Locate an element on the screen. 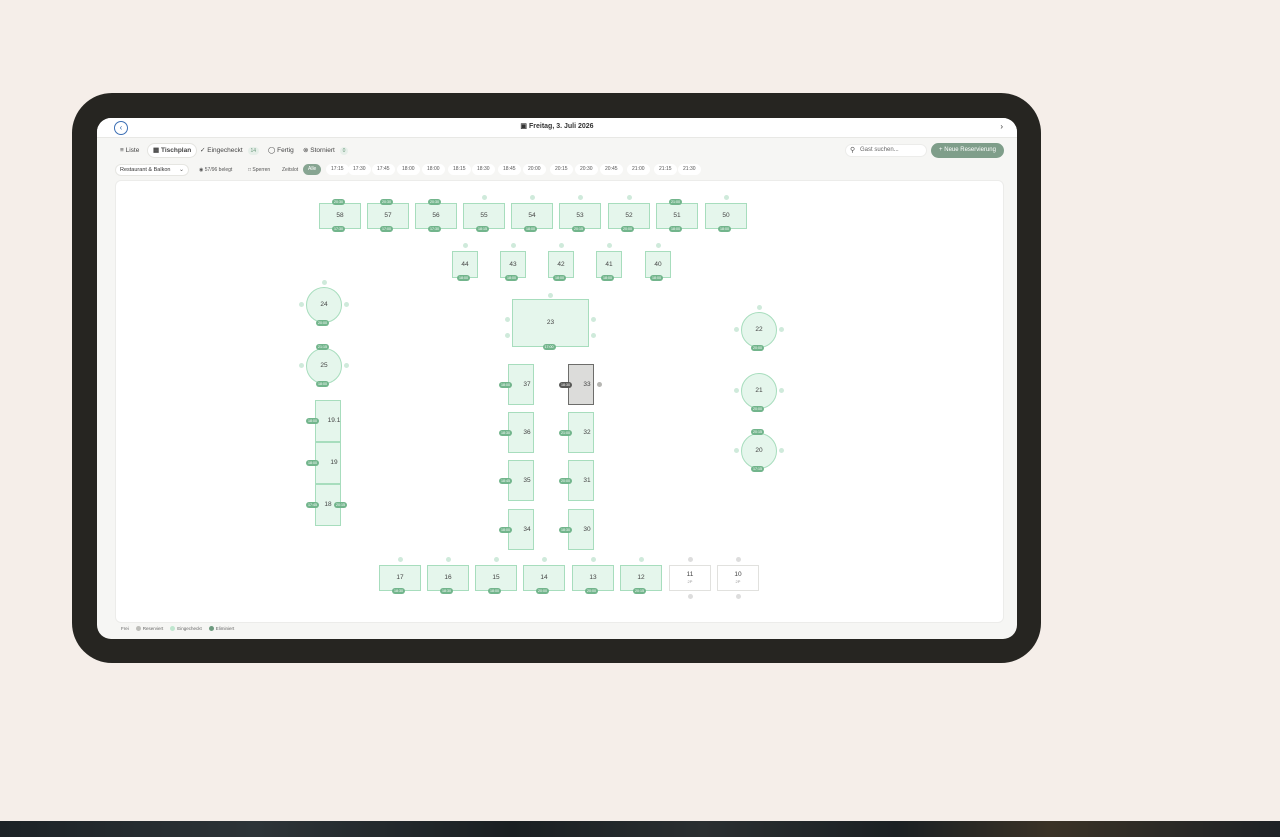 The image size is (1280, 837). tab-tischplan: ▦ Tischplan is located at coordinates (172, 150).